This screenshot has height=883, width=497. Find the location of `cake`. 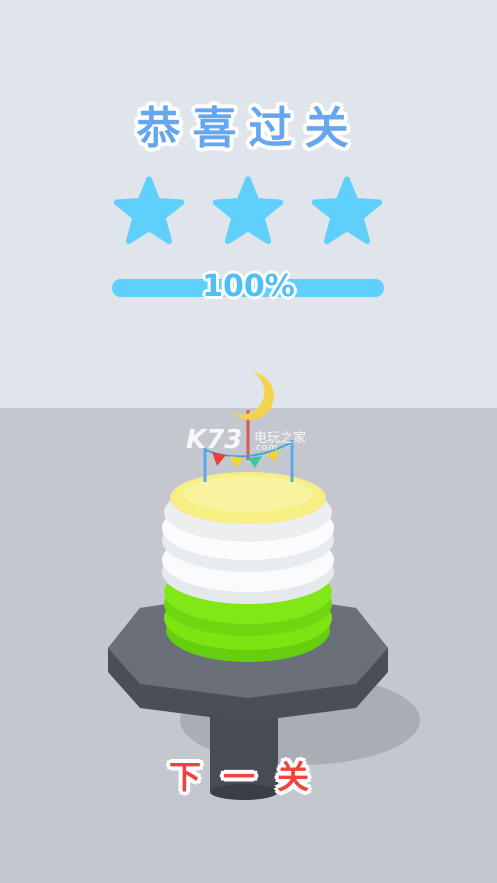

cake is located at coordinates (248, 567).